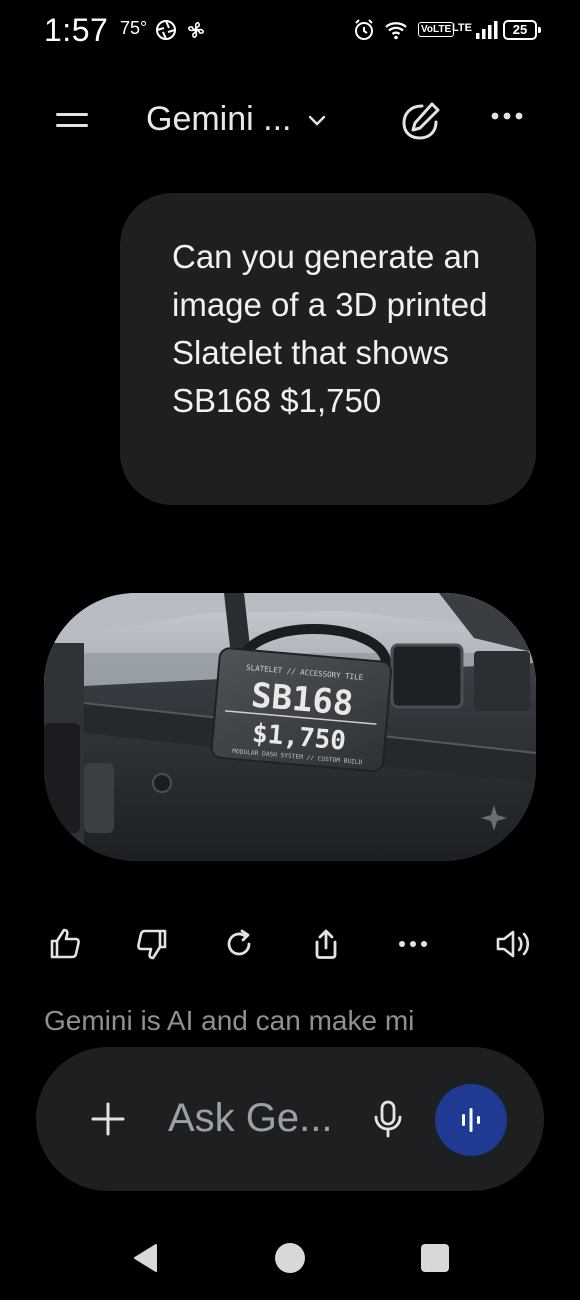  I want to click on system-nav-bar, so click(290, 1260).